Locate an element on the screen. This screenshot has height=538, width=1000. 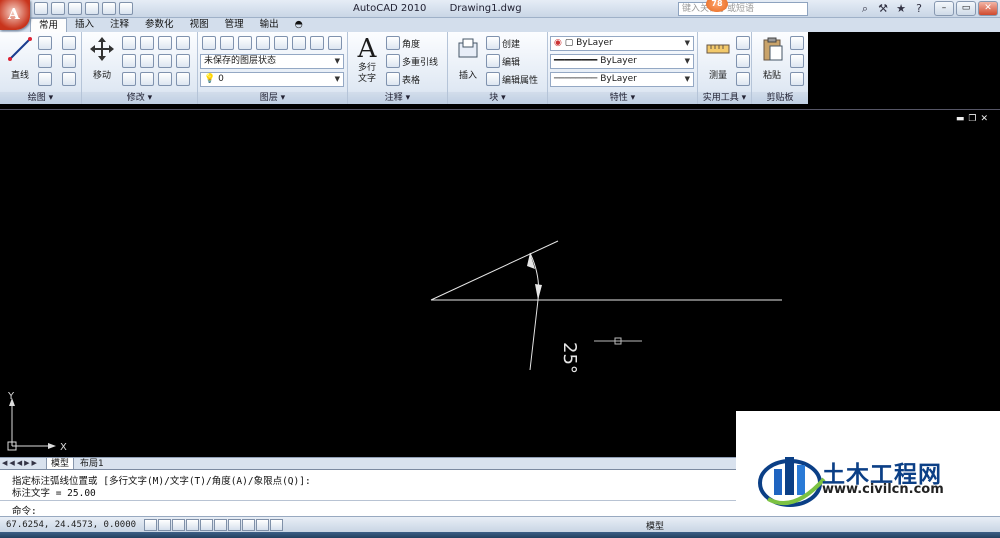
properties-panel-title: 特性 ▾ is located at coordinates (622, 98).